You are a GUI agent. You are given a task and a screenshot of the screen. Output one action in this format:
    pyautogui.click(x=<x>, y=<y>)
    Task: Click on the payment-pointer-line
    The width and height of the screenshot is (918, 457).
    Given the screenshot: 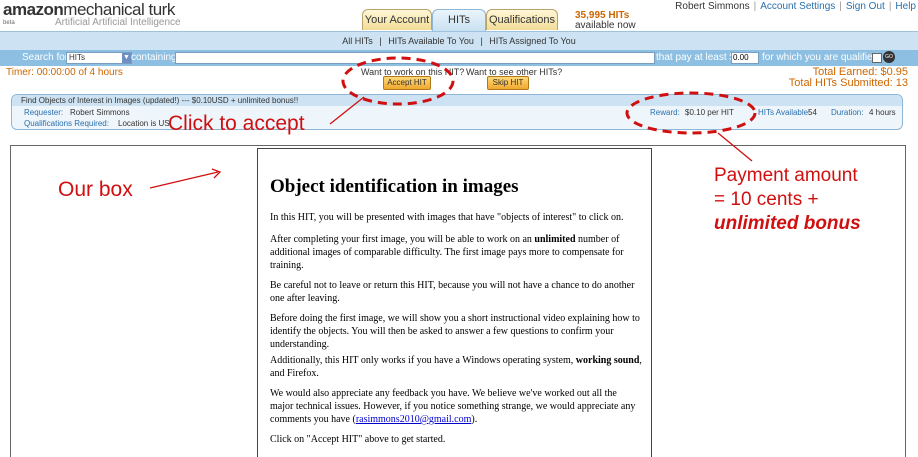 What is the action you would take?
    pyautogui.click(x=735, y=147)
    